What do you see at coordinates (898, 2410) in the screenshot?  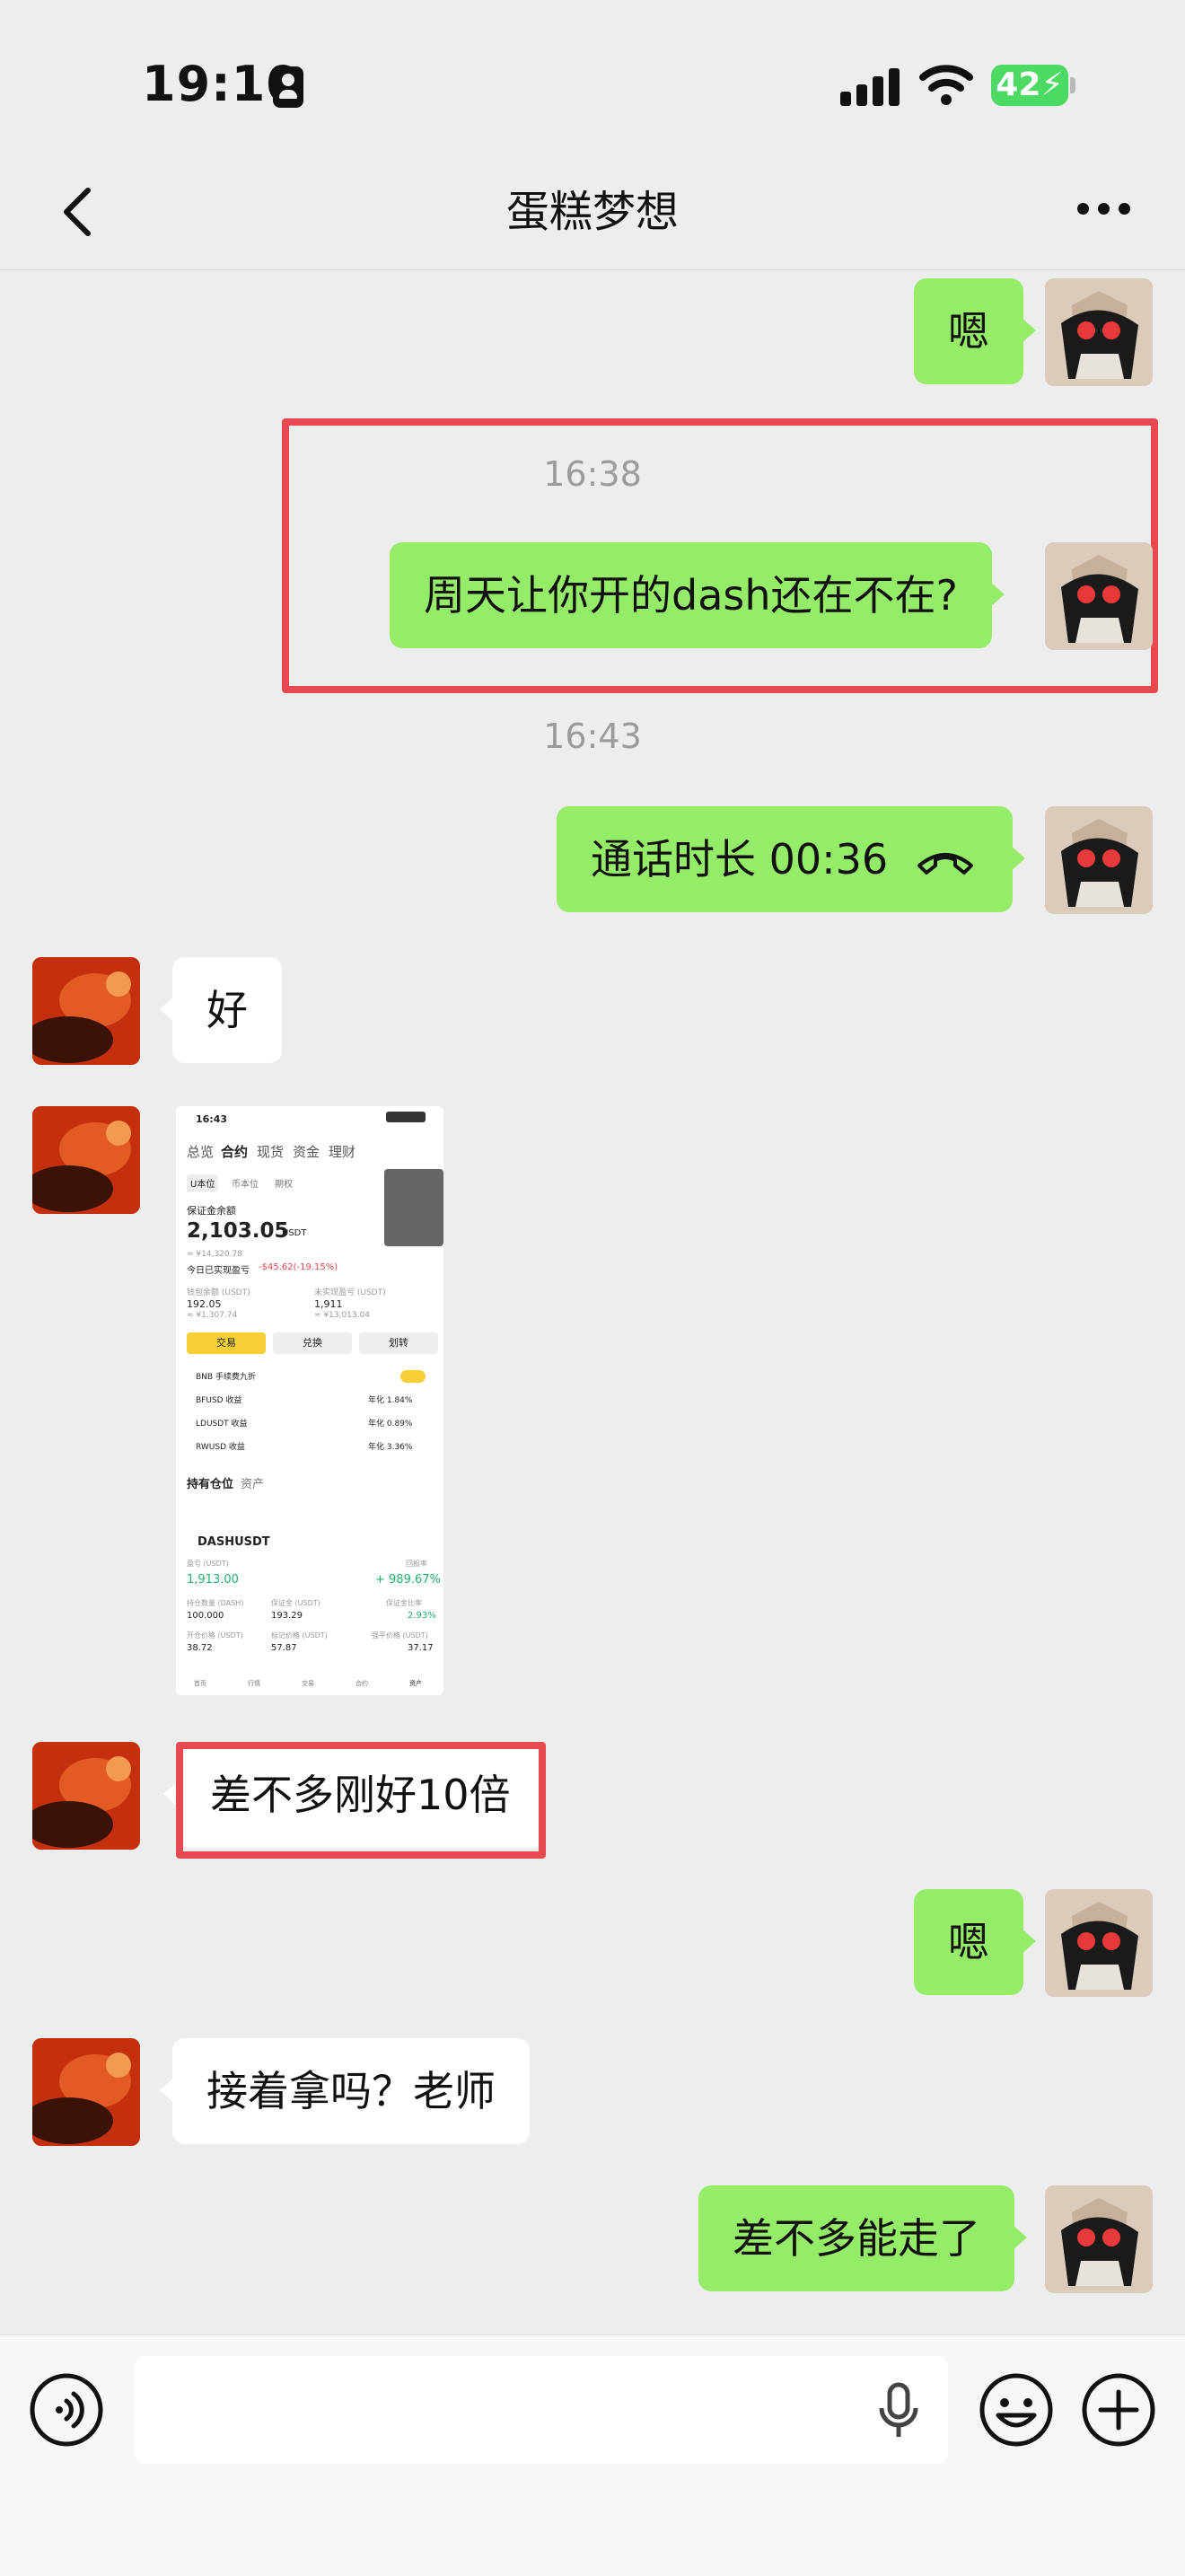 I see `mic-icon` at bounding box center [898, 2410].